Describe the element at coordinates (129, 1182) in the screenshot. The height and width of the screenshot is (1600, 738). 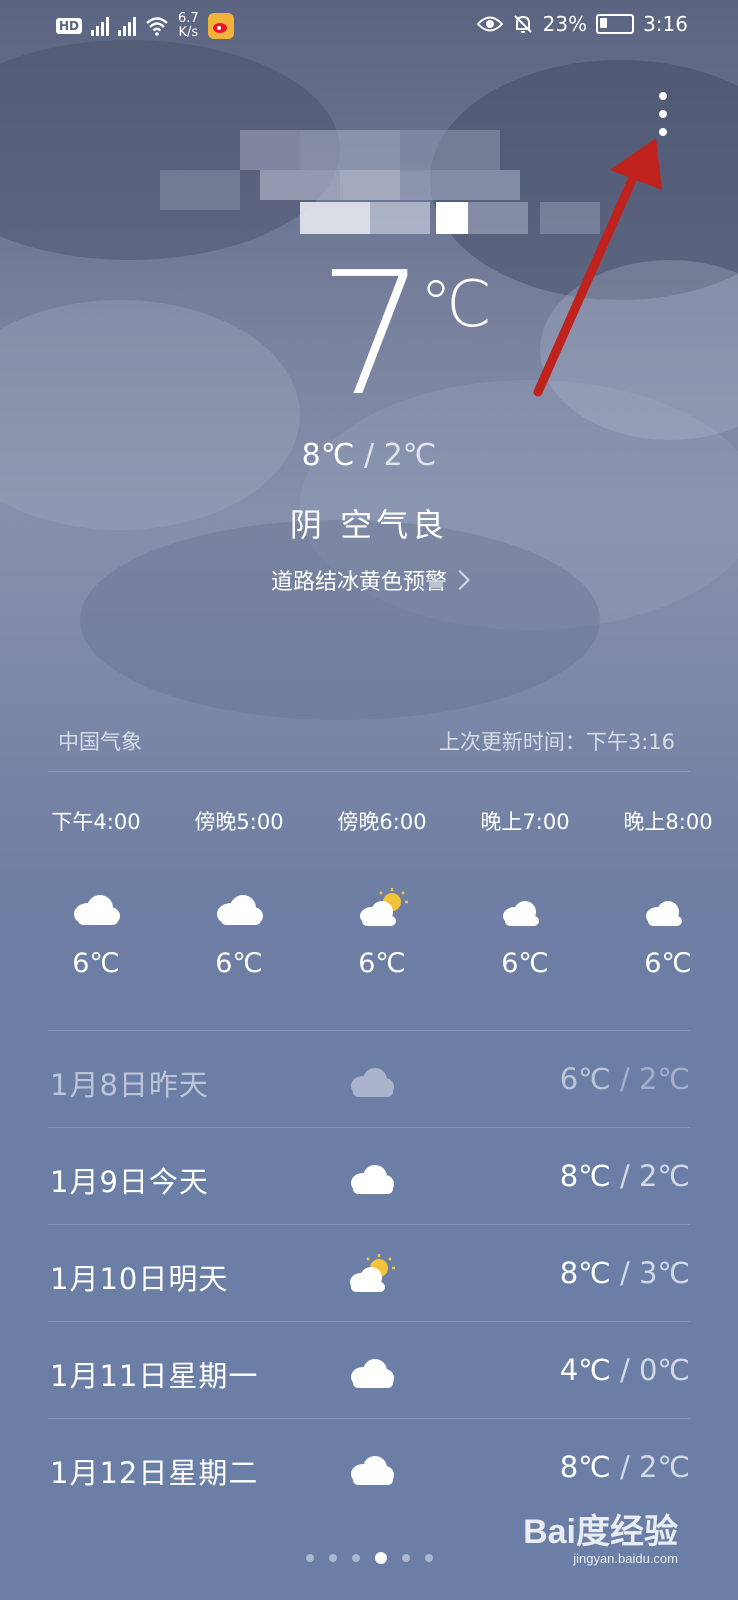
I see `daily-date: 1月9日今天` at that location.